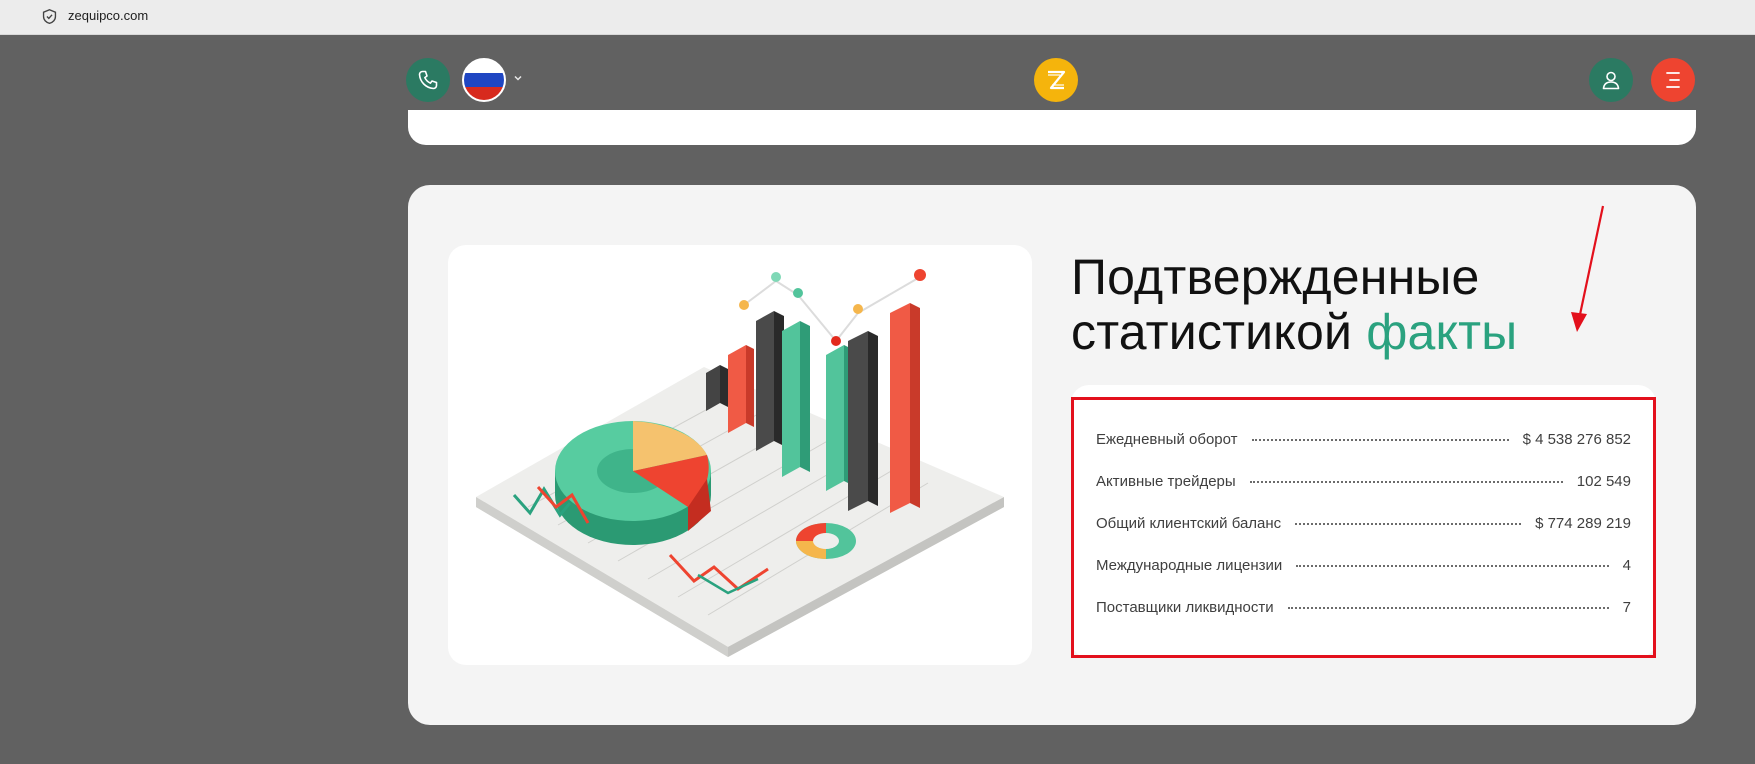 The height and width of the screenshot is (764, 1755). What do you see at coordinates (1189, 523) in the screenshot?
I see `stat-label: Общий клиентский баланс` at bounding box center [1189, 523].